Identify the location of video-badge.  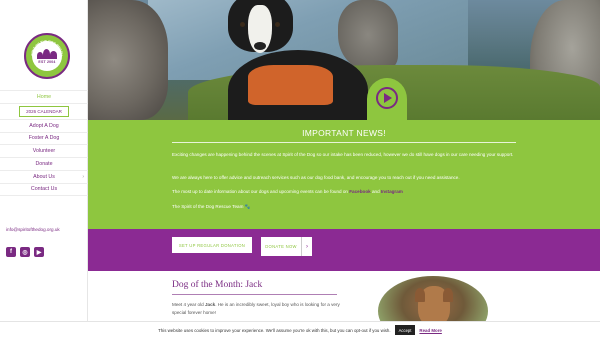
(387, 99).